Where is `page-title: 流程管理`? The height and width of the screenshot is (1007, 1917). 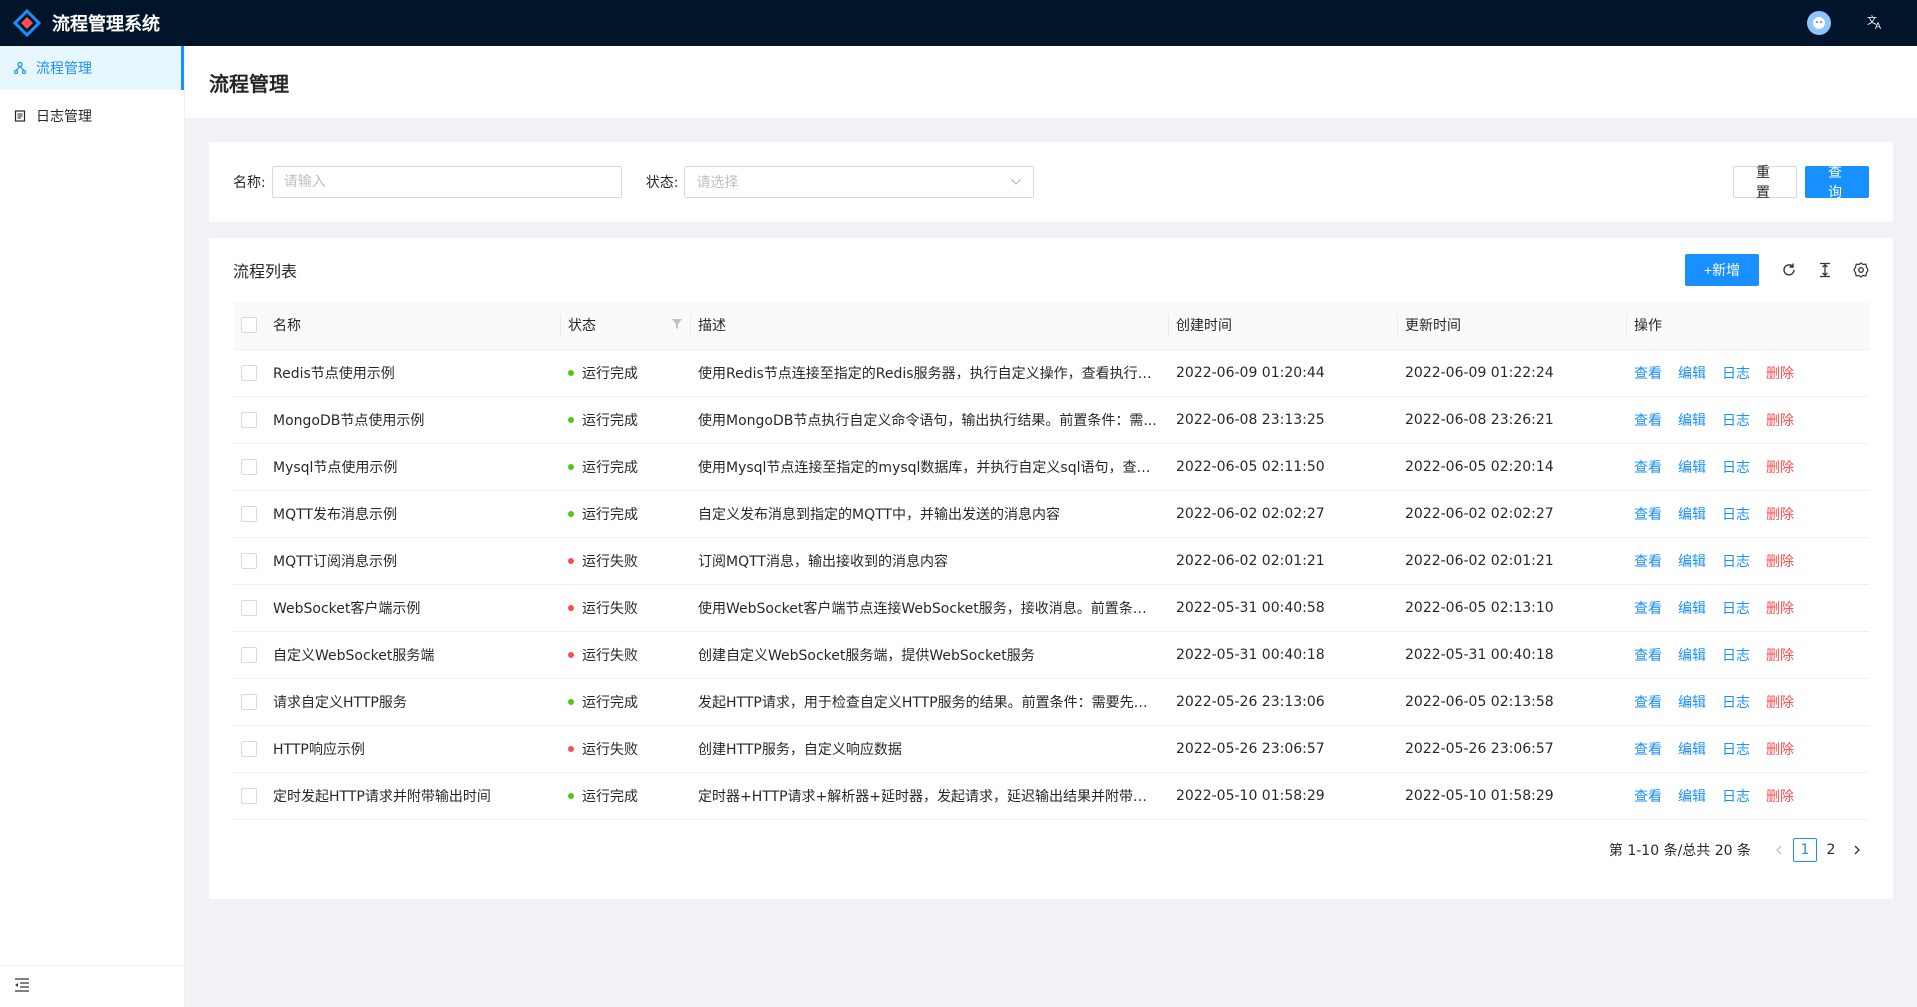 page-title: 流程管理 is located at coordinates (249, 83).